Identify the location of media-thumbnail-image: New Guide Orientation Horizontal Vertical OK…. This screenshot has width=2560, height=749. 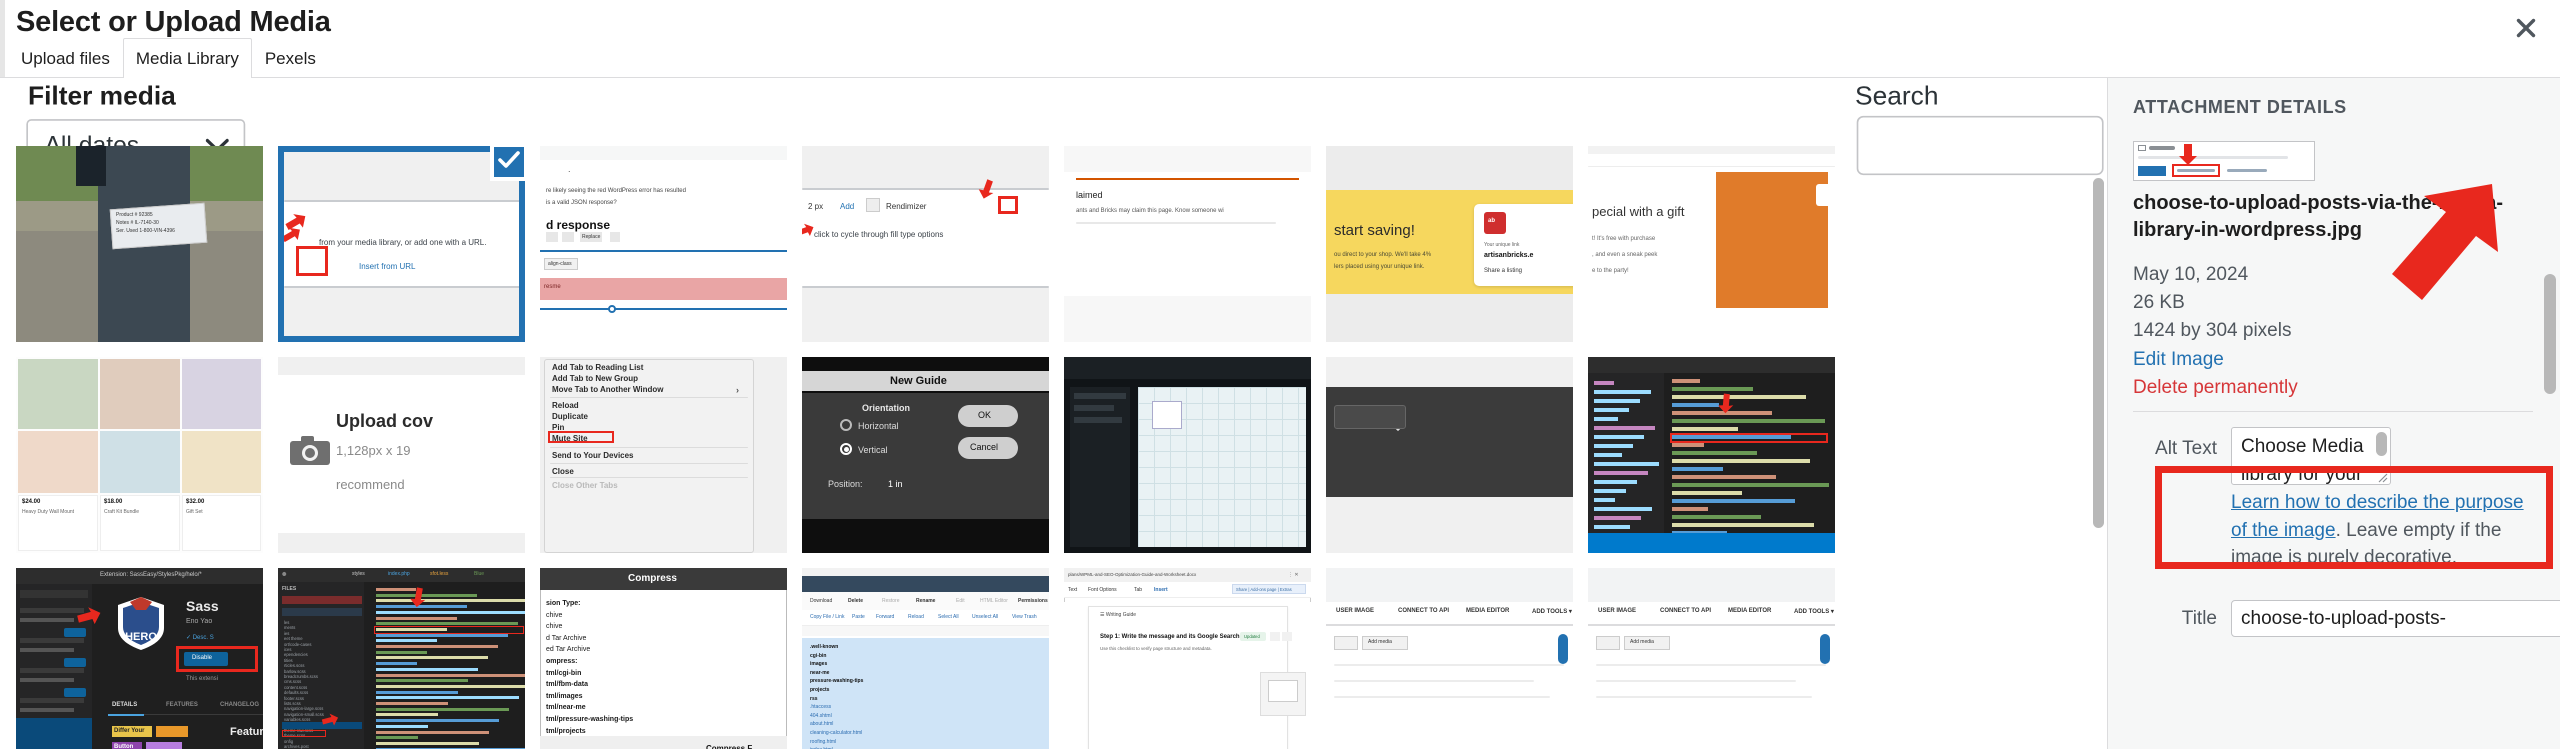
(925, 455).